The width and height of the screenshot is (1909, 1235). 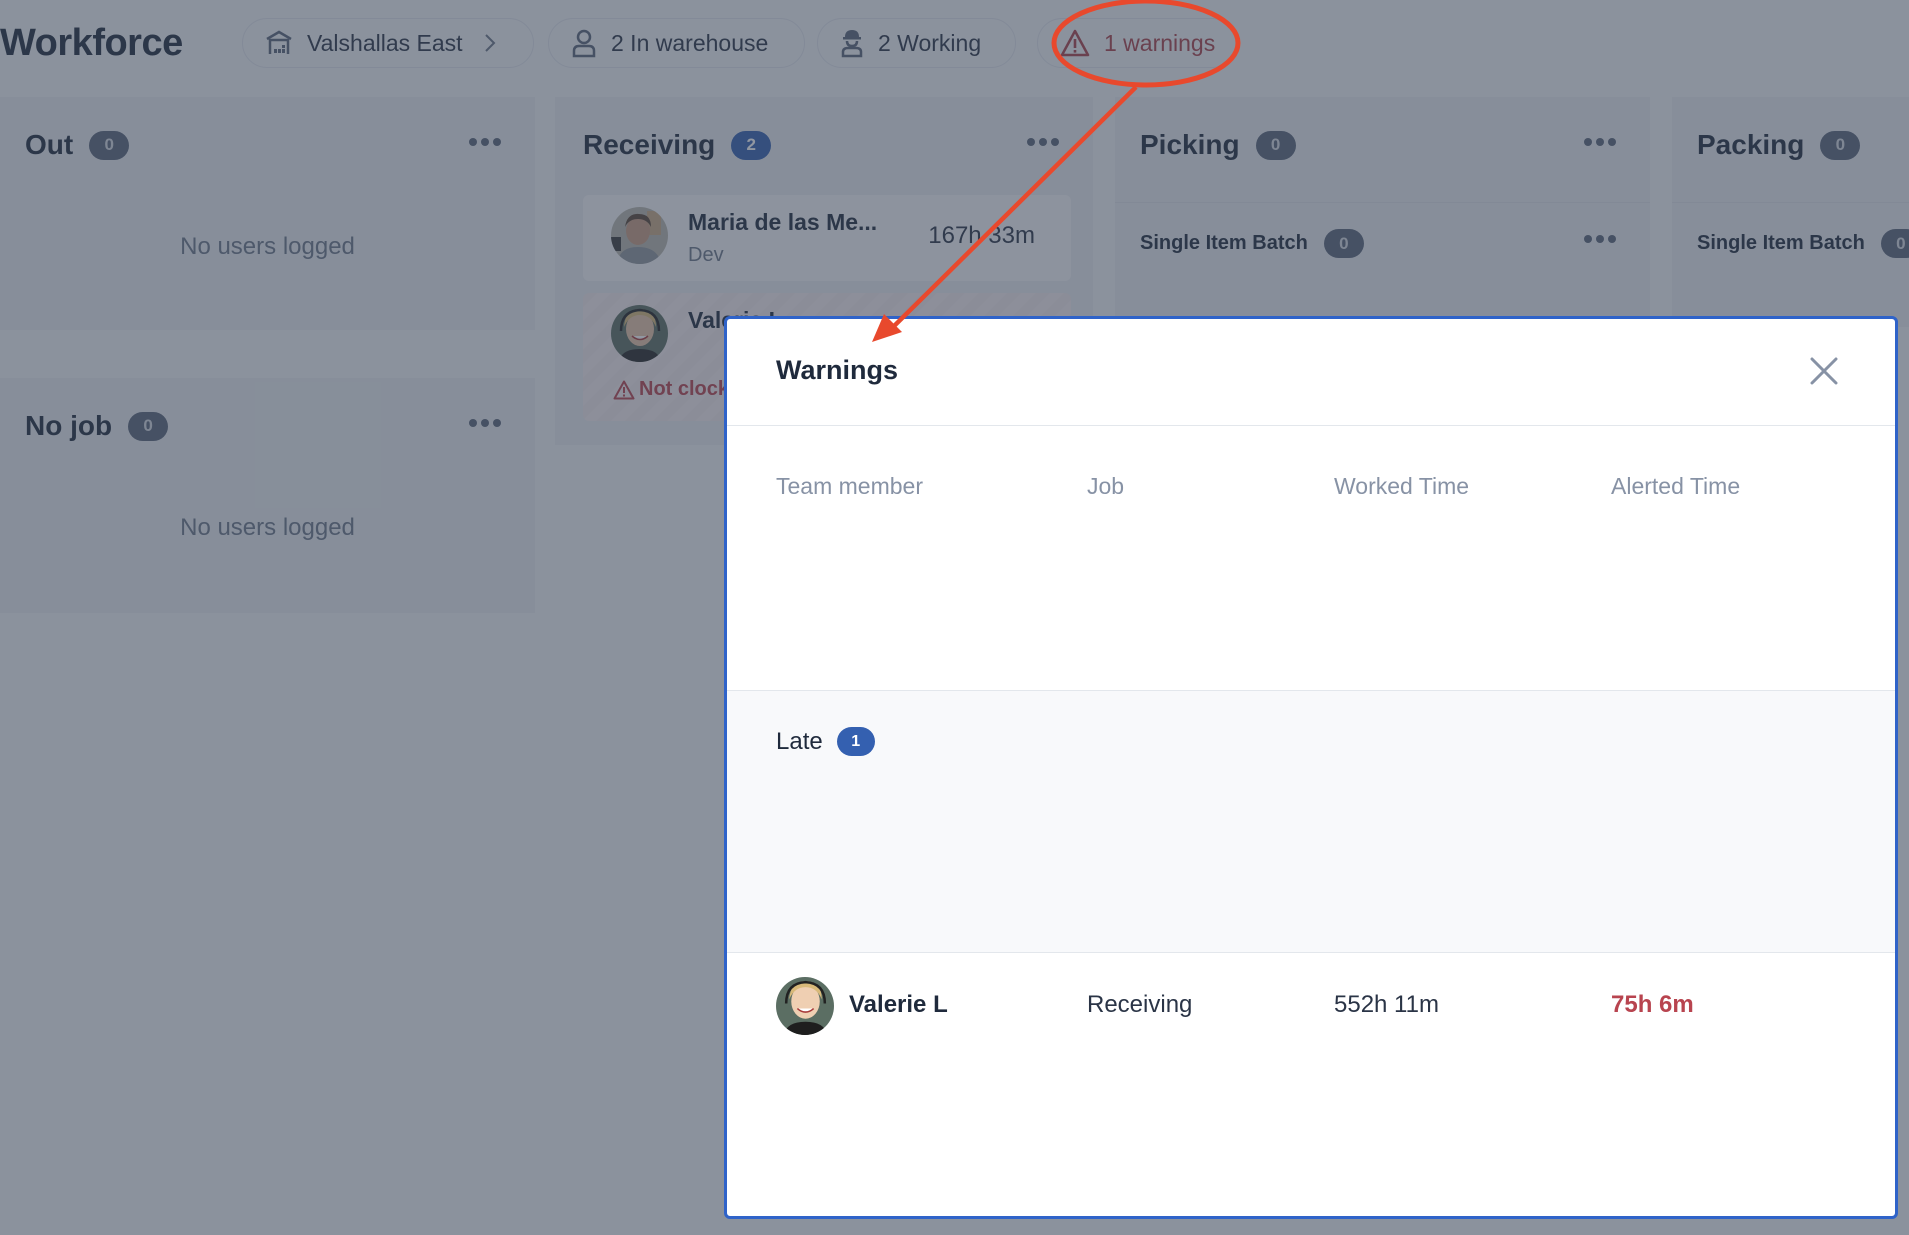 I want to click on table-header: Team member Job Worked Time Alerted Time, so click(x=1311, y=558).